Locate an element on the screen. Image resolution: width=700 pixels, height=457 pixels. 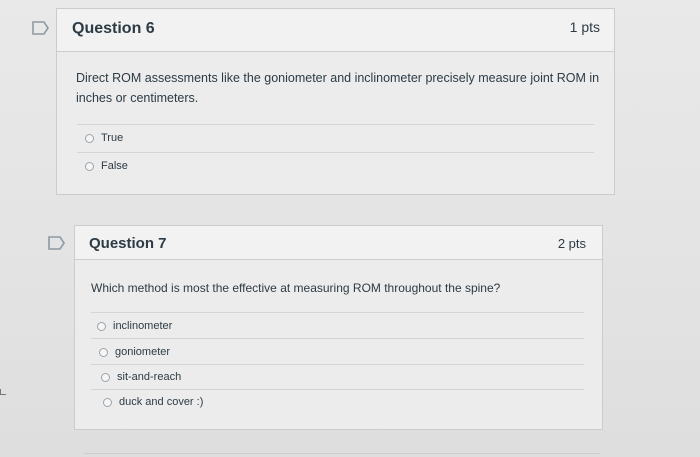
bottom-edge-line is located at coordinates (342, 453).